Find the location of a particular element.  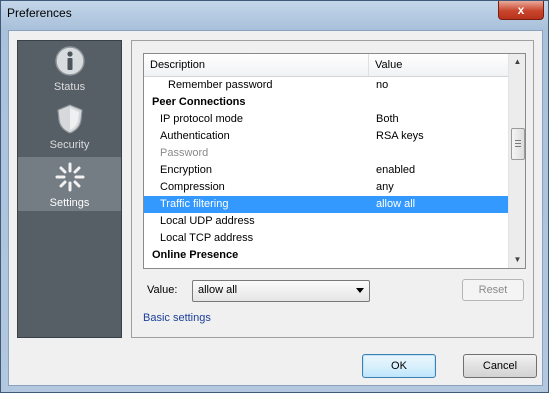

table-row: Authentication RSA keys is located at coordinates (326, 136).